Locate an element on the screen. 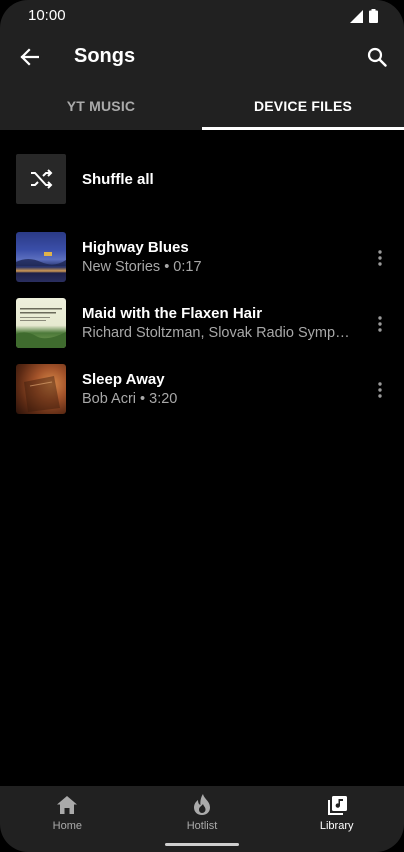  song-title: Highway Blues is located at coordinates (135, 247).